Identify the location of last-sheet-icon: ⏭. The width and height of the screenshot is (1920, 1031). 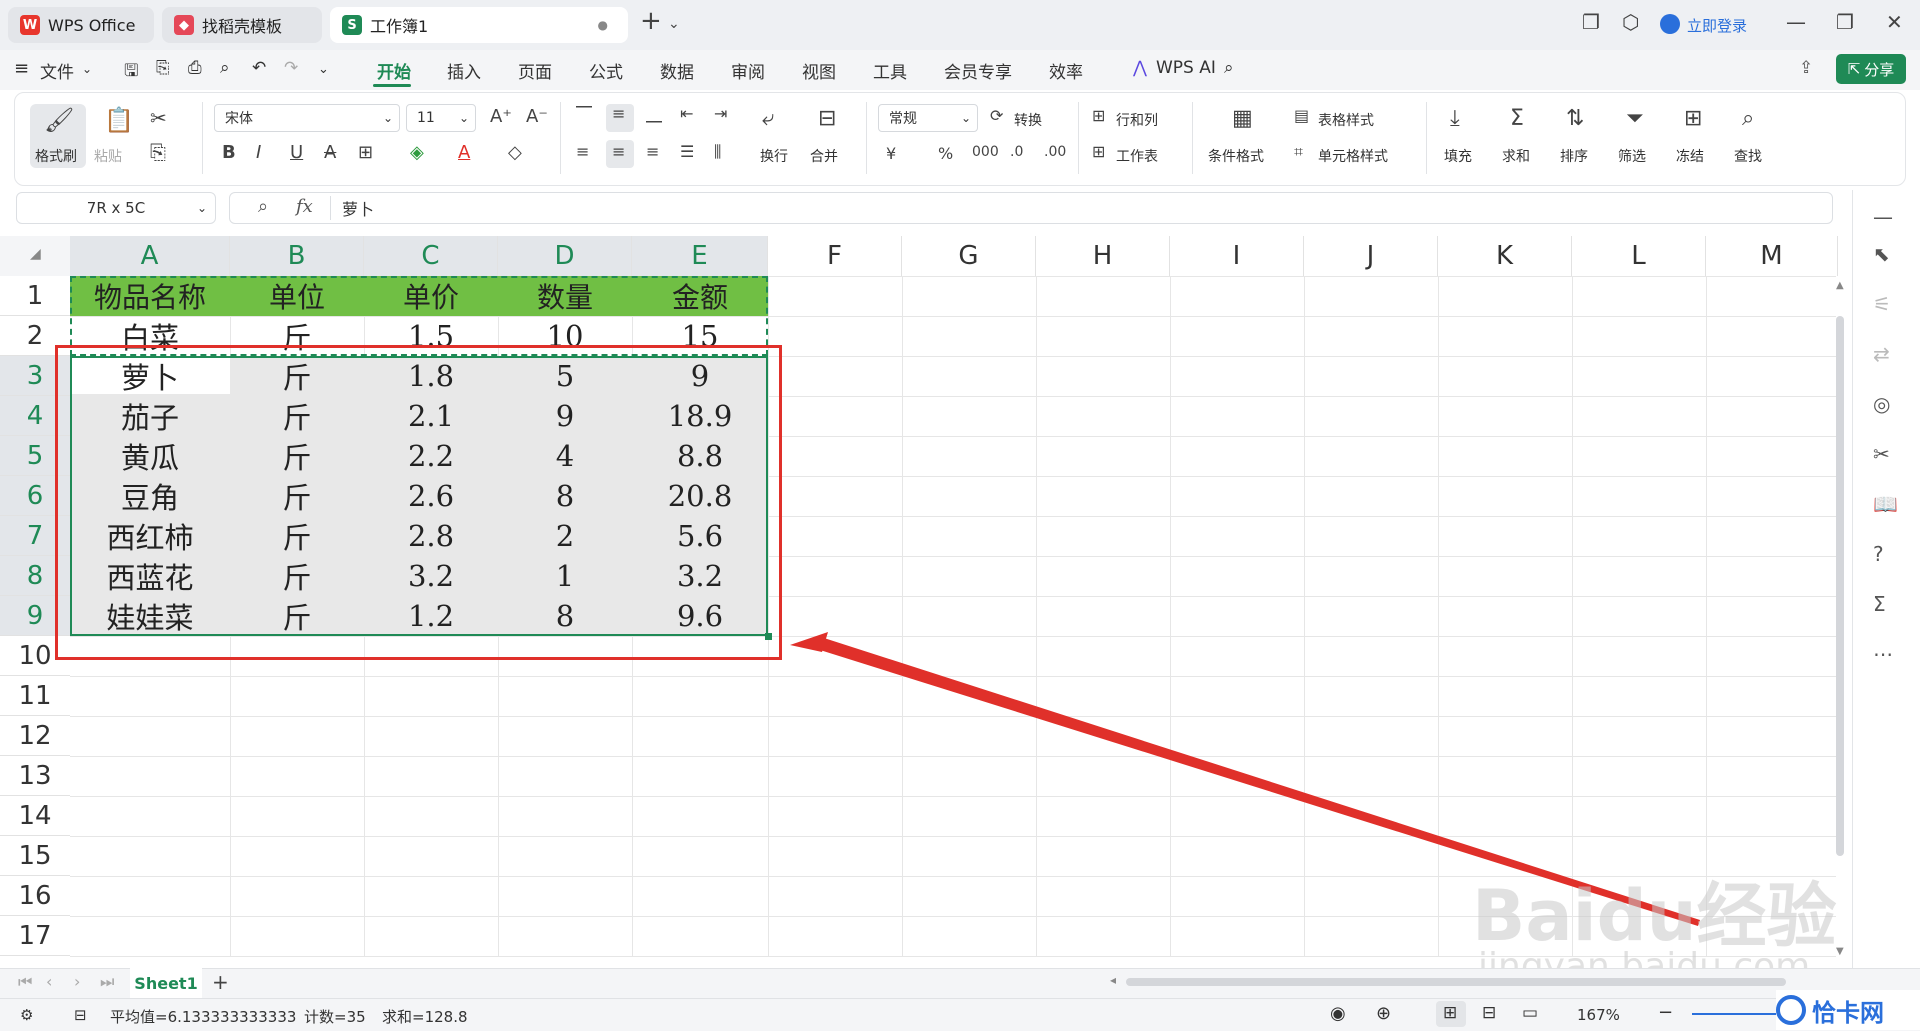
(107, 982).